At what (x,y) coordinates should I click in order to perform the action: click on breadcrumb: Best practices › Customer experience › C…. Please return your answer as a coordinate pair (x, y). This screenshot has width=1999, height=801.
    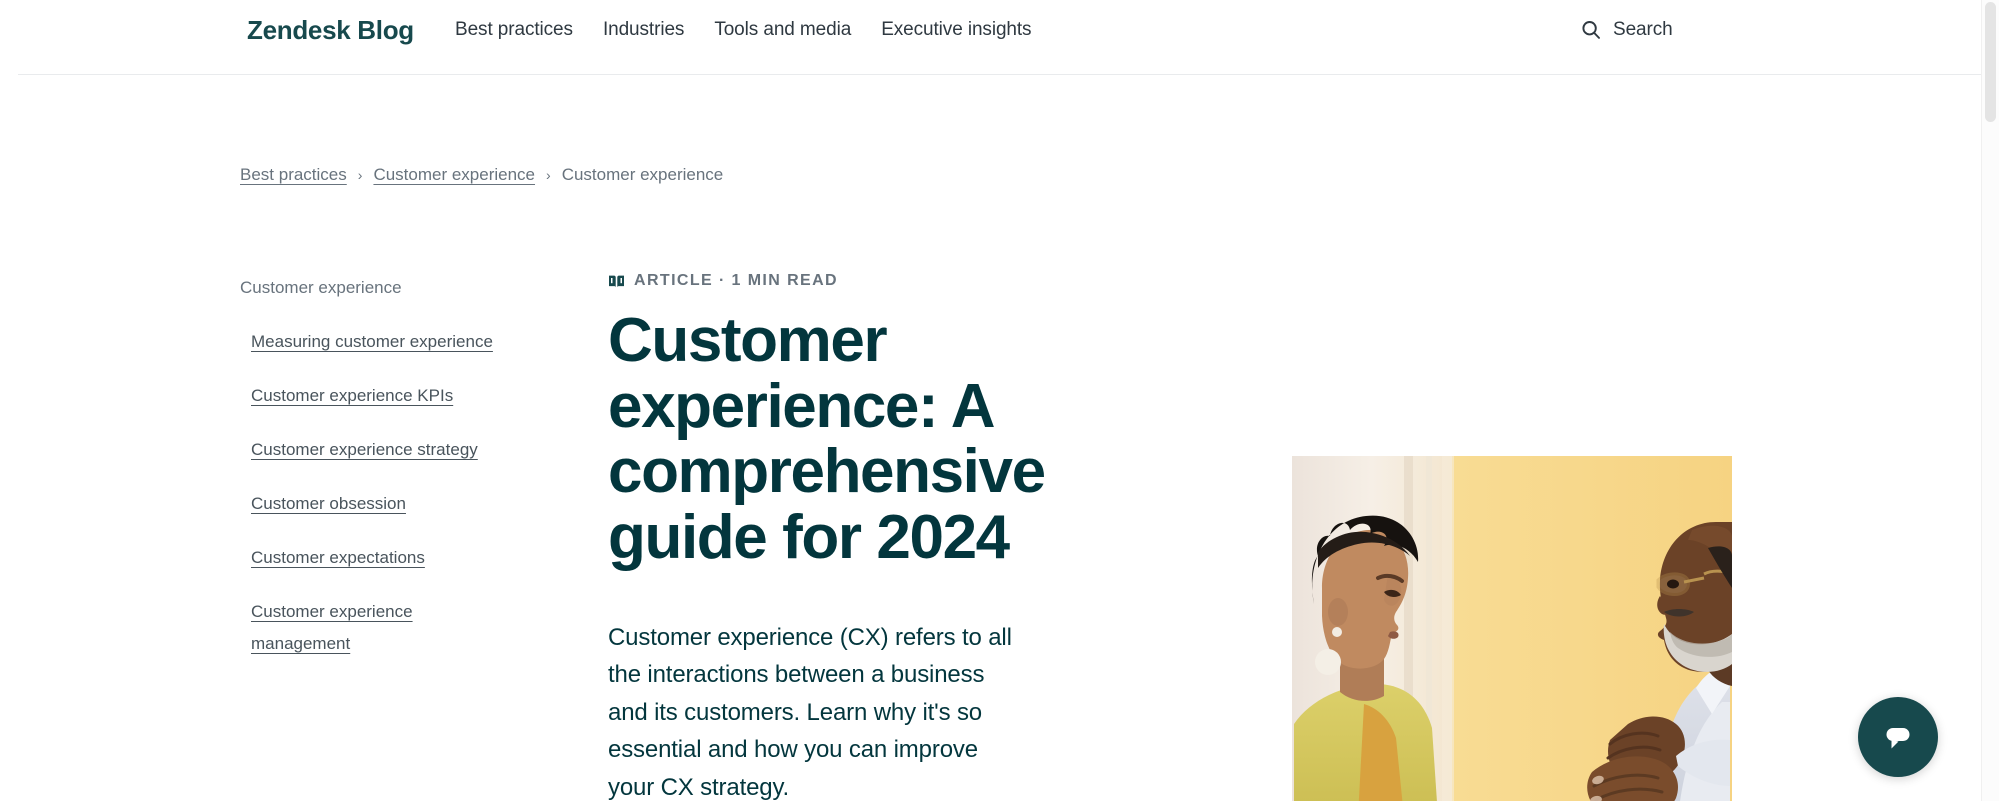
    Looking at the image, I should click on (481, 175).